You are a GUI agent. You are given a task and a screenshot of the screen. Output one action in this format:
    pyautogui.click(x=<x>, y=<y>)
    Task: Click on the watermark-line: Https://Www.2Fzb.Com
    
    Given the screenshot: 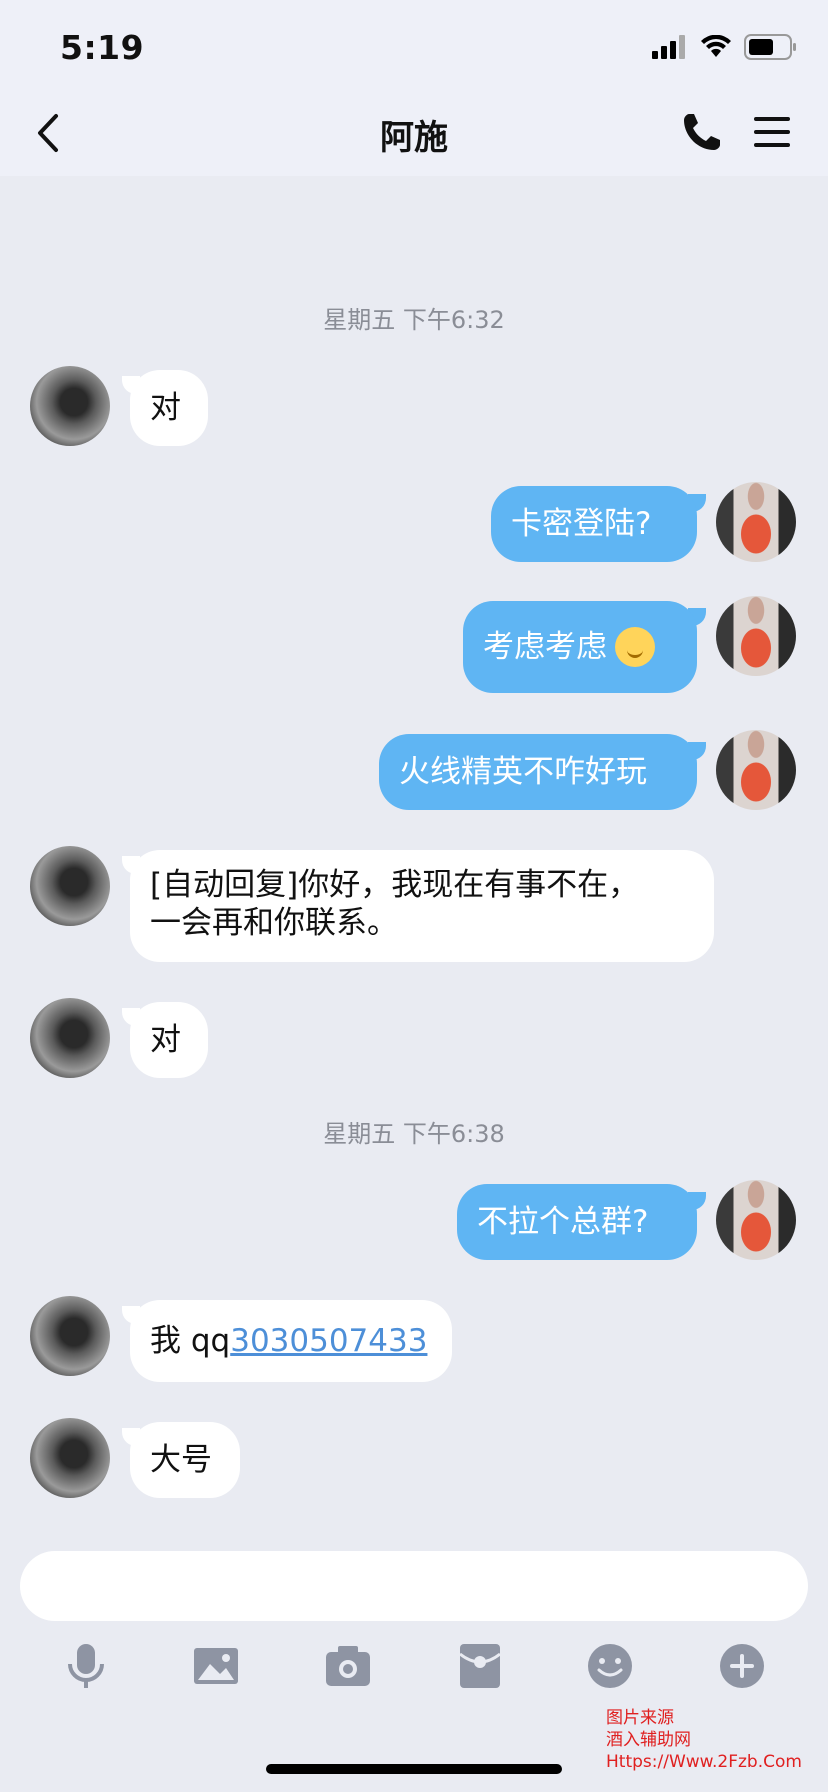 What is the action you would take?
    pyautogui.click(x=704, y=1762)
    